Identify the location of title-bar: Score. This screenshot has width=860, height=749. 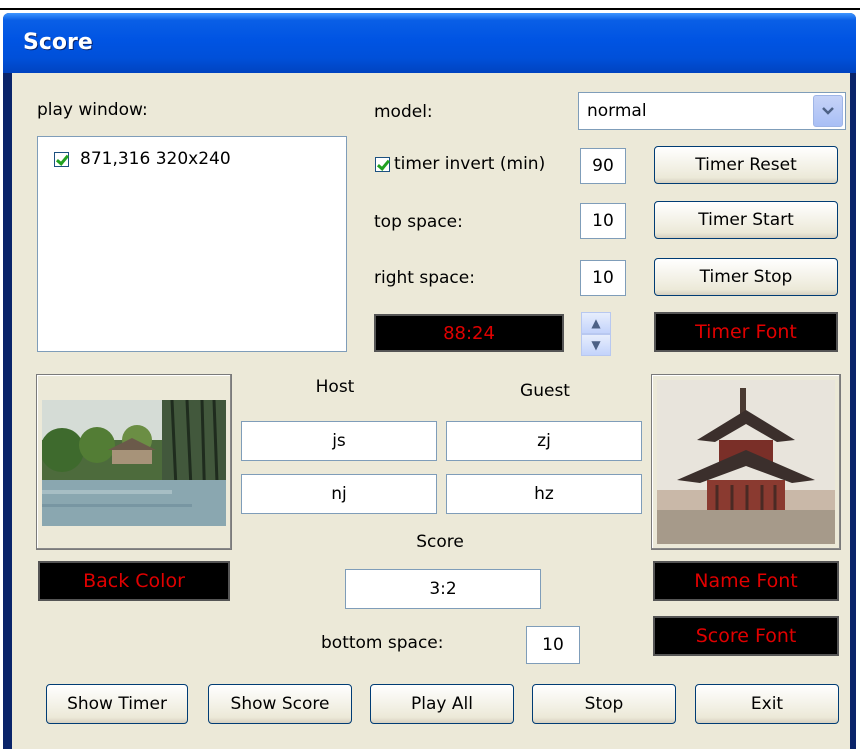
(429, 43).